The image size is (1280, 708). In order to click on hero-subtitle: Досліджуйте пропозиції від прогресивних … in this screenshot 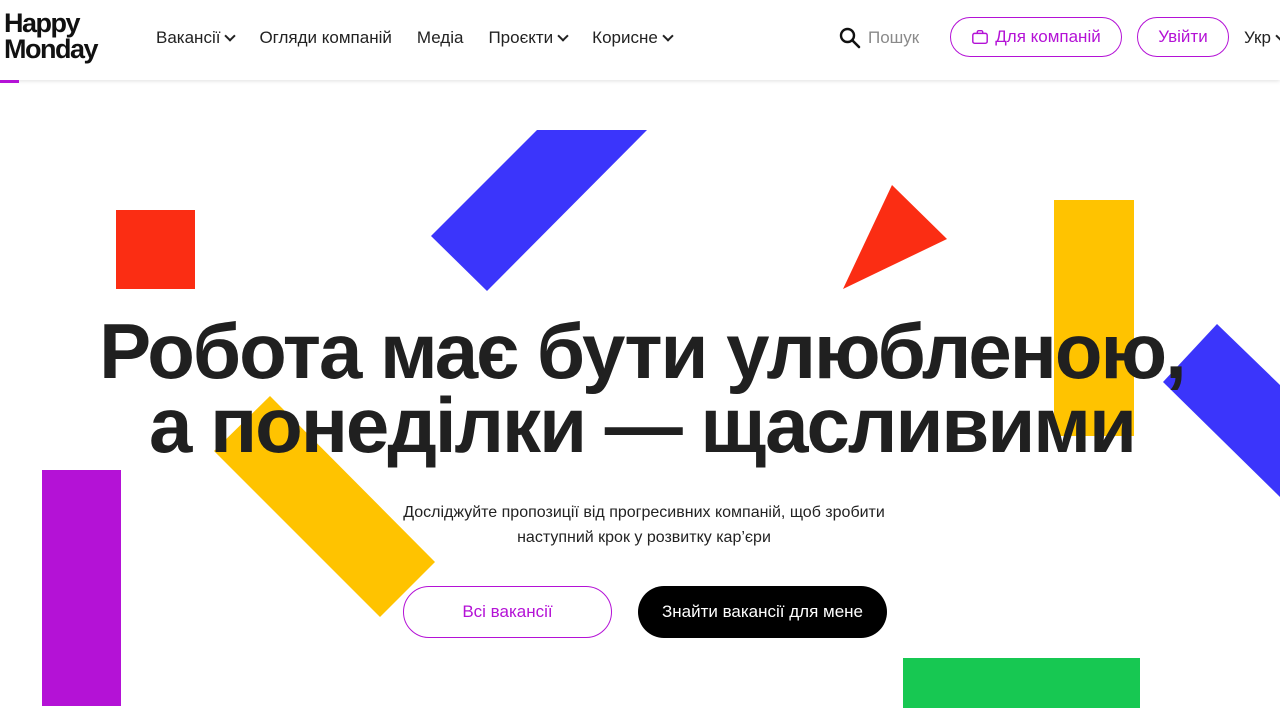, I will do `click(644, 525)`.